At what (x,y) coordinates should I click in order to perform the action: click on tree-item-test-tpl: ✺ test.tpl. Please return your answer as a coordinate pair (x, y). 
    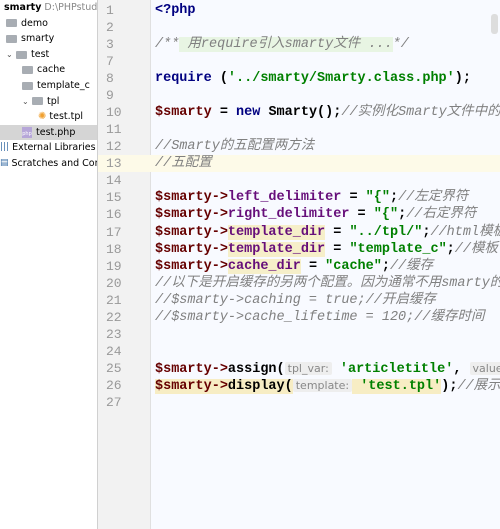
    Looking at the image, I should click on (48, 117).